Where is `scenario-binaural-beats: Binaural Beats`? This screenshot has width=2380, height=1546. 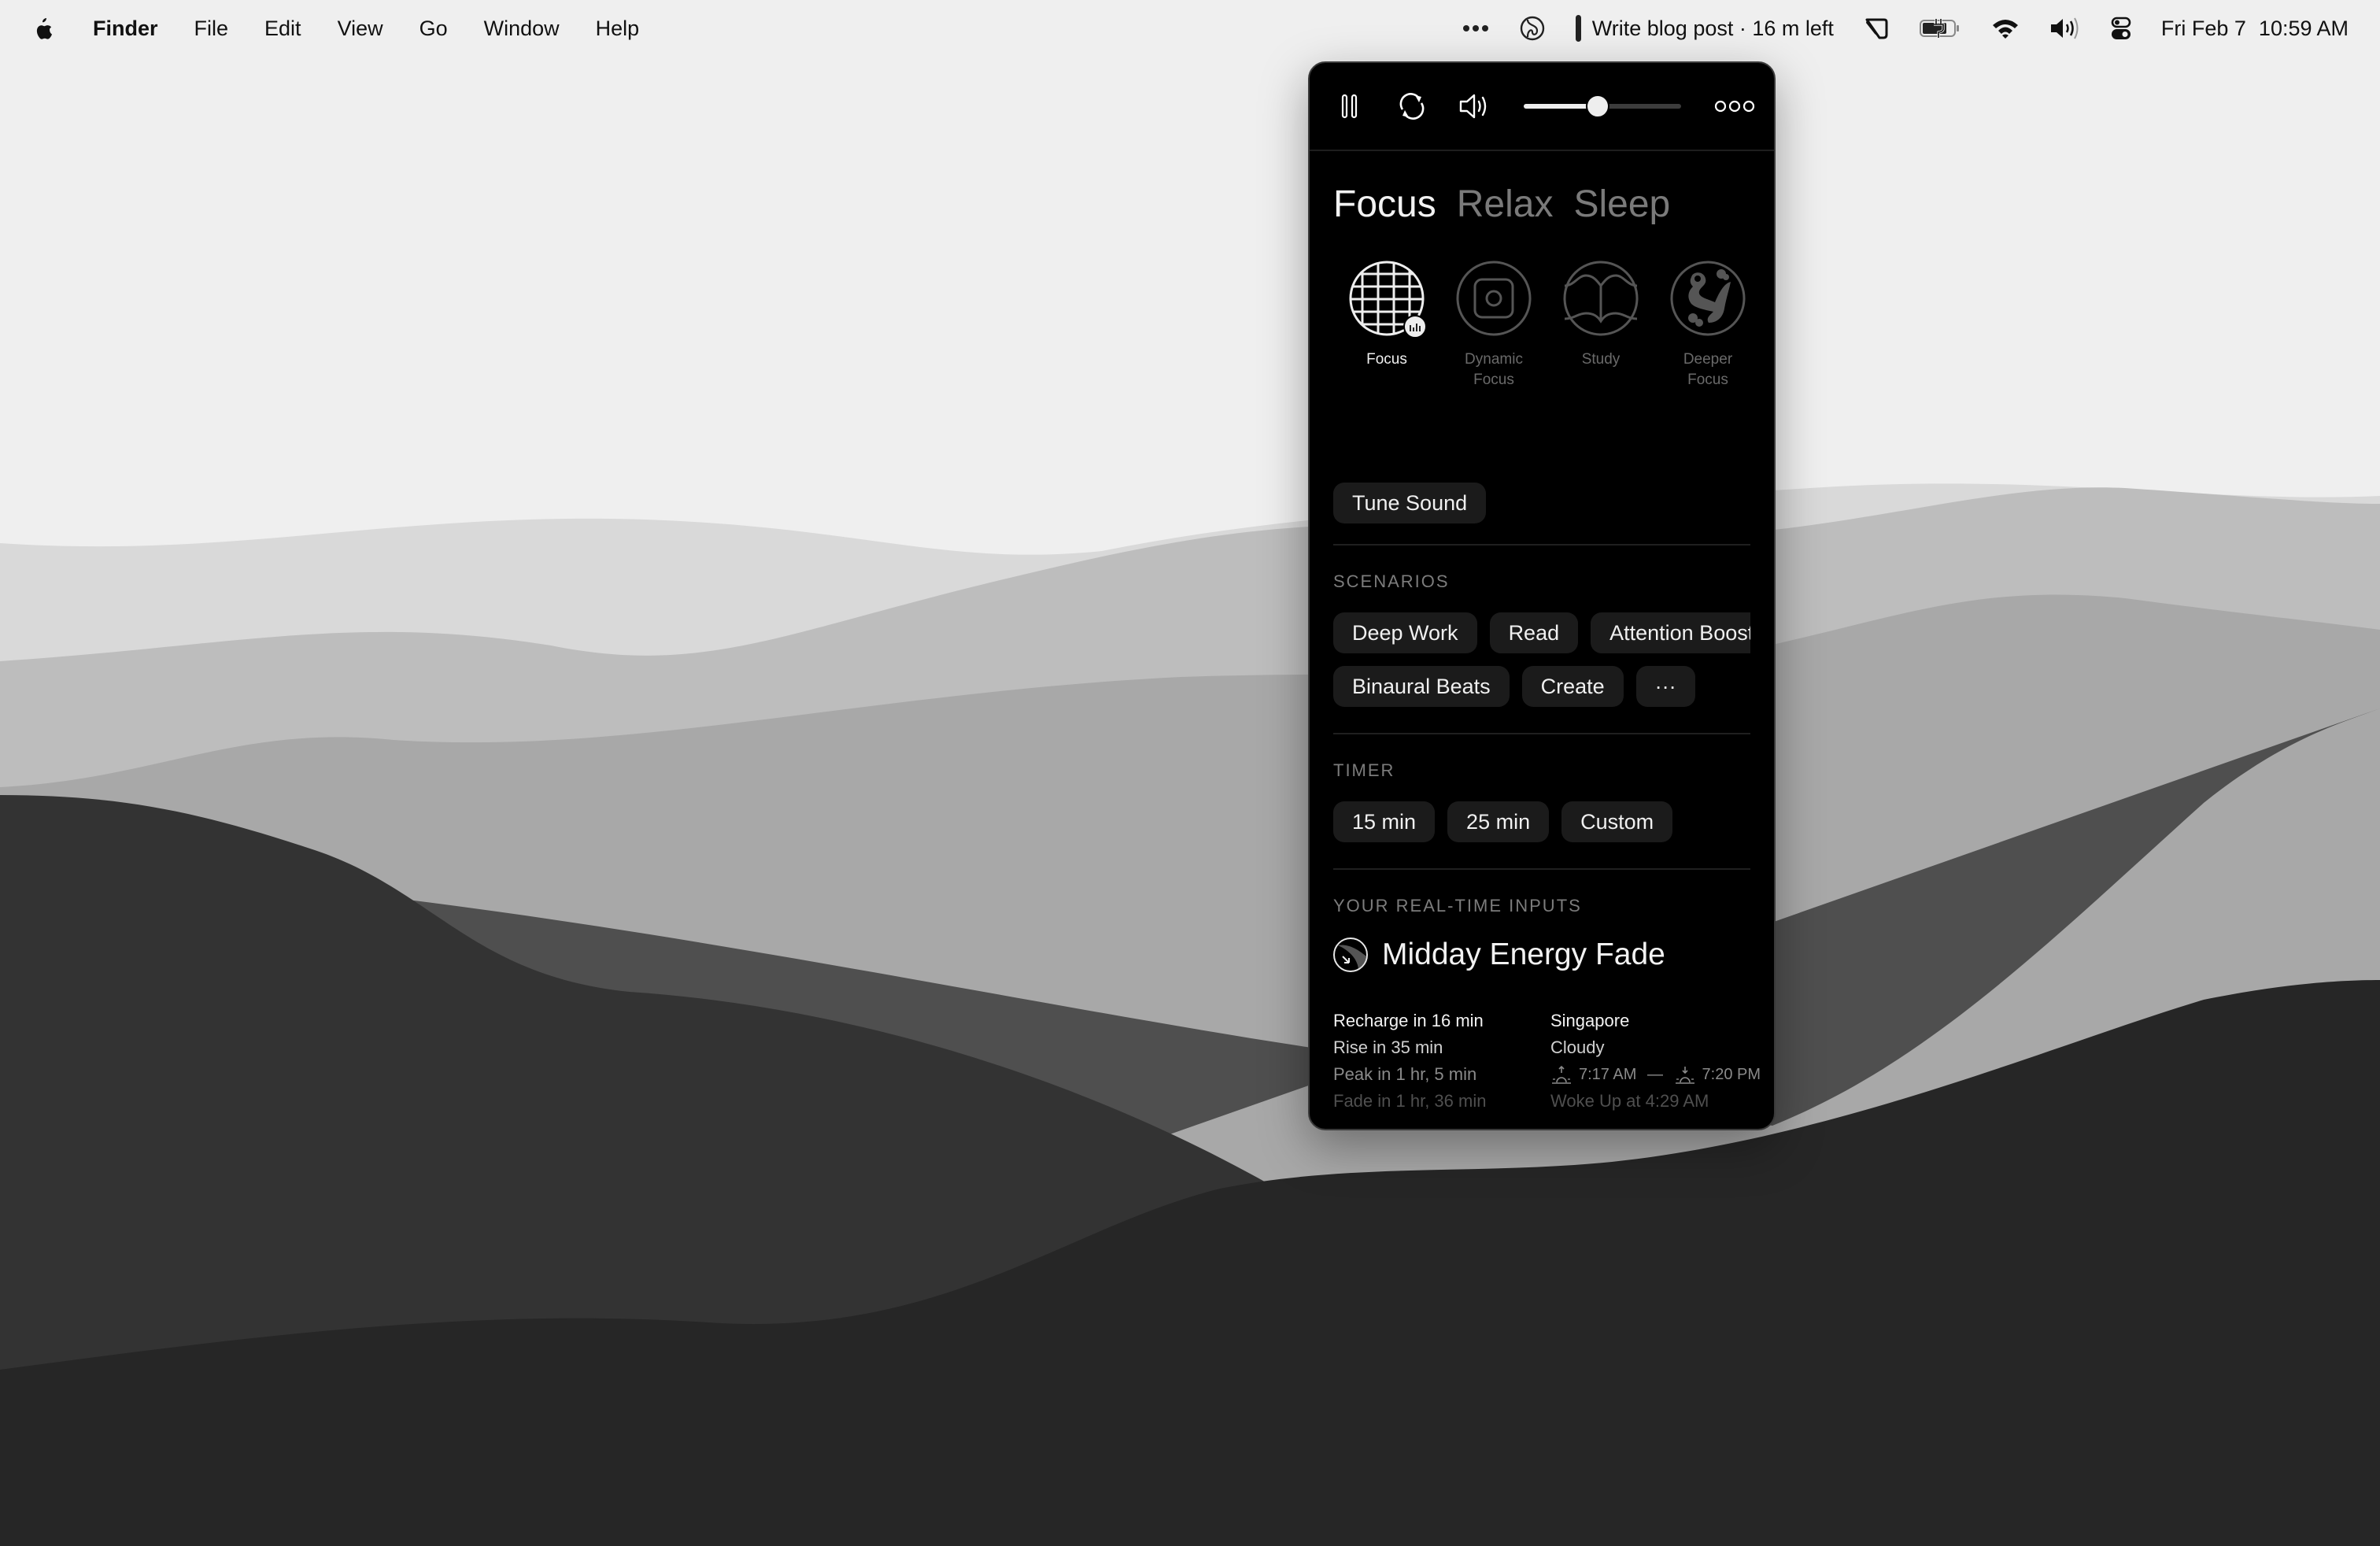
scenario-binaural-beats: Binaural Beats is located at coordinates (1421, 686).